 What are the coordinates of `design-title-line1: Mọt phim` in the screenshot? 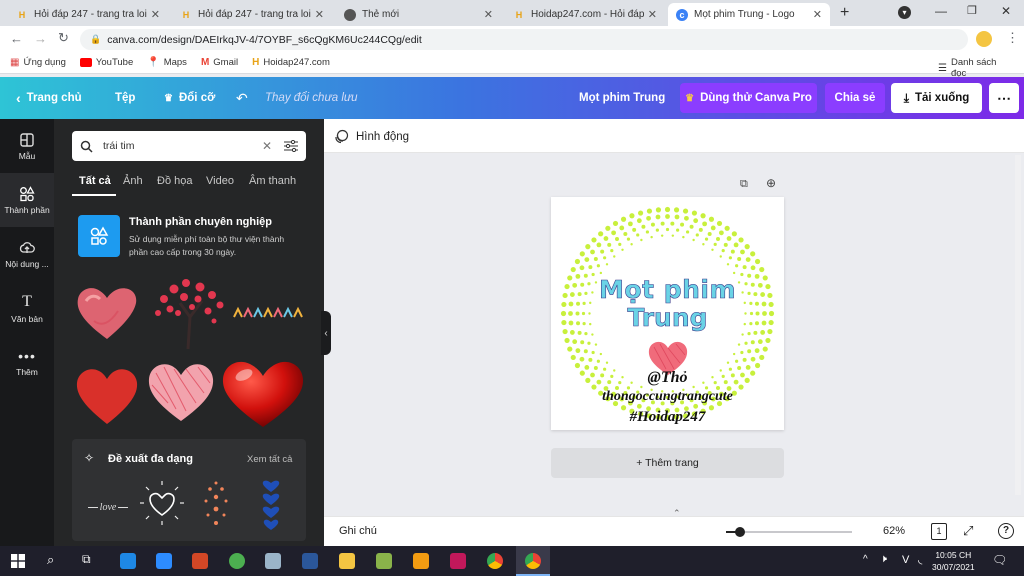 It's located at (667, 290).